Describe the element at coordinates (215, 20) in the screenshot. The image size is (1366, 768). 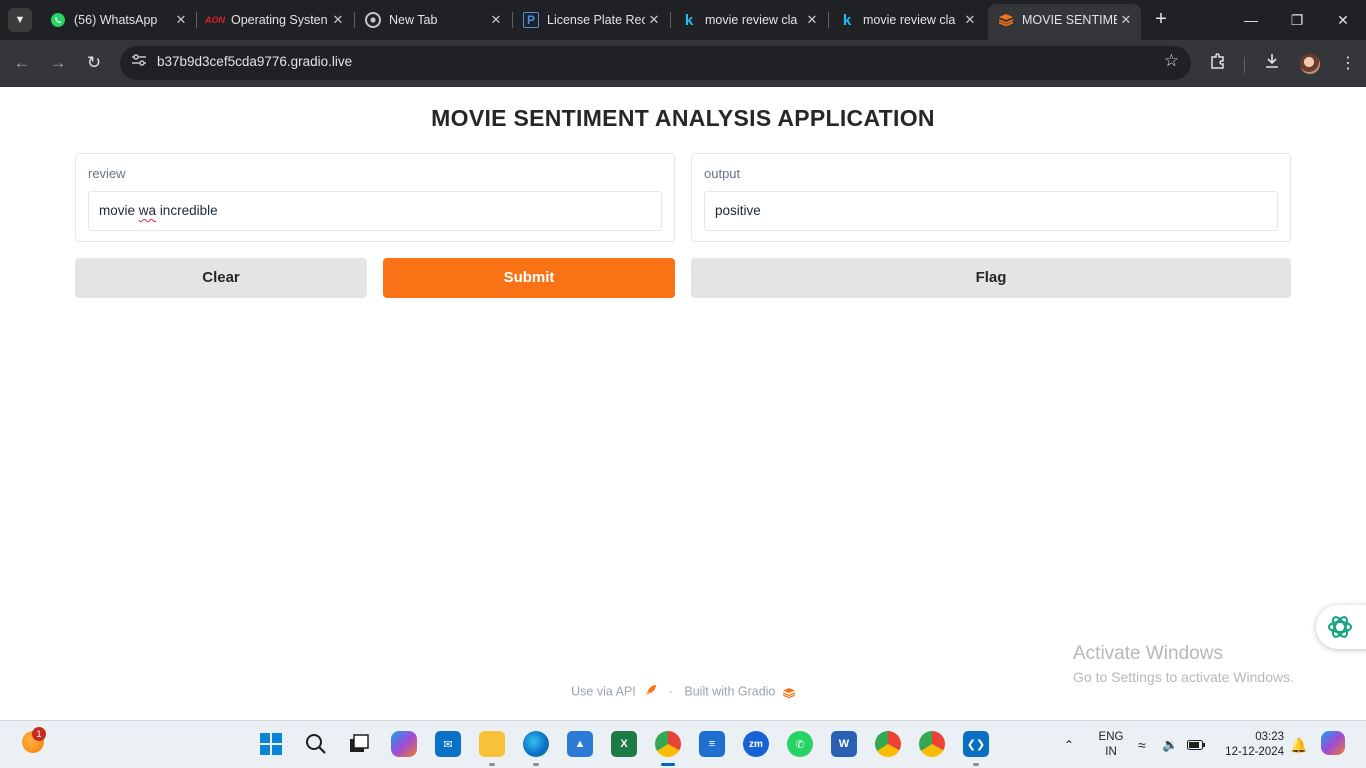
I see `aon-icon: AON` at that location.